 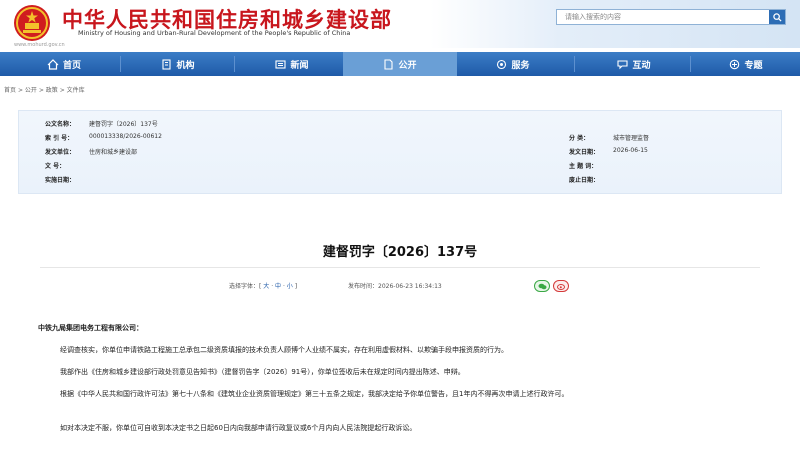 I want to click on chat-icon, so click(x=623, y=64).